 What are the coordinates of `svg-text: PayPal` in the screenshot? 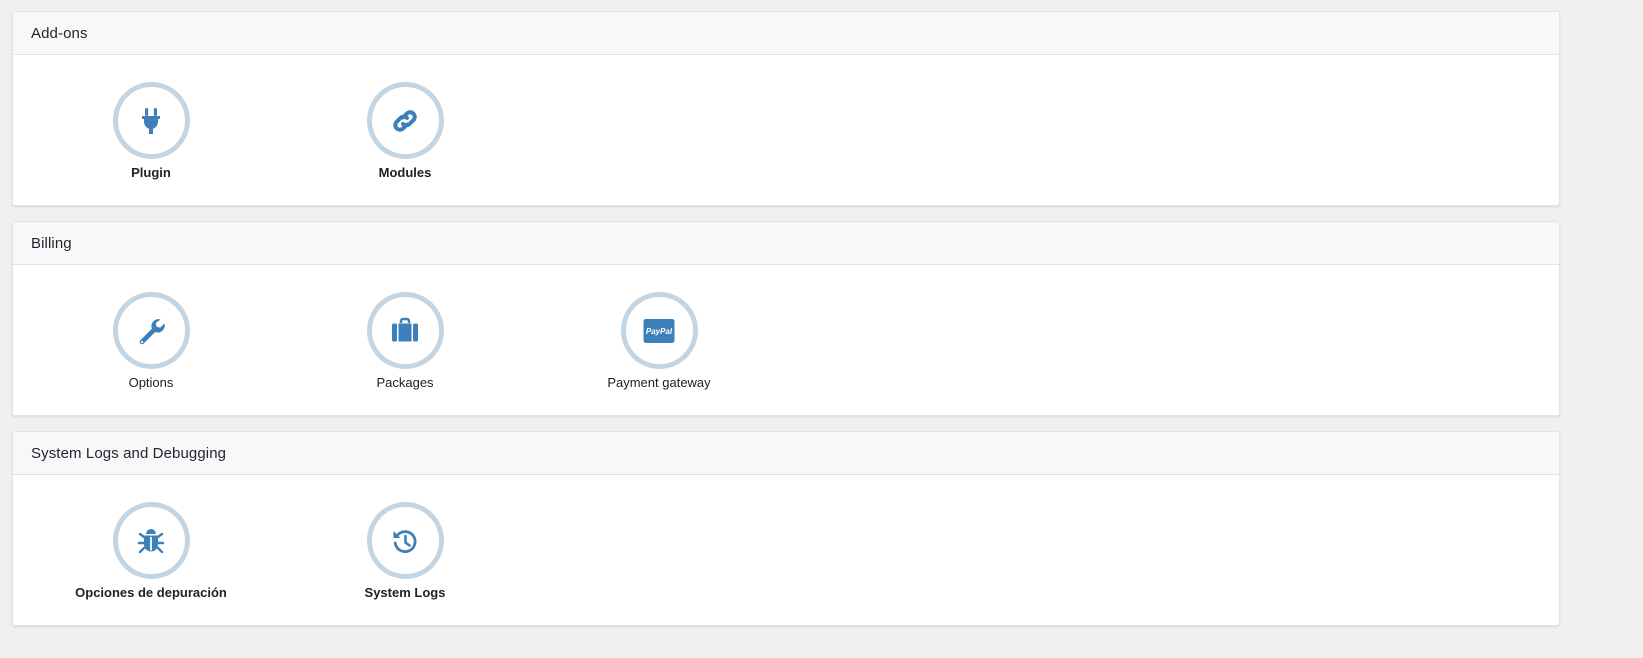 It's located at (659, 331).